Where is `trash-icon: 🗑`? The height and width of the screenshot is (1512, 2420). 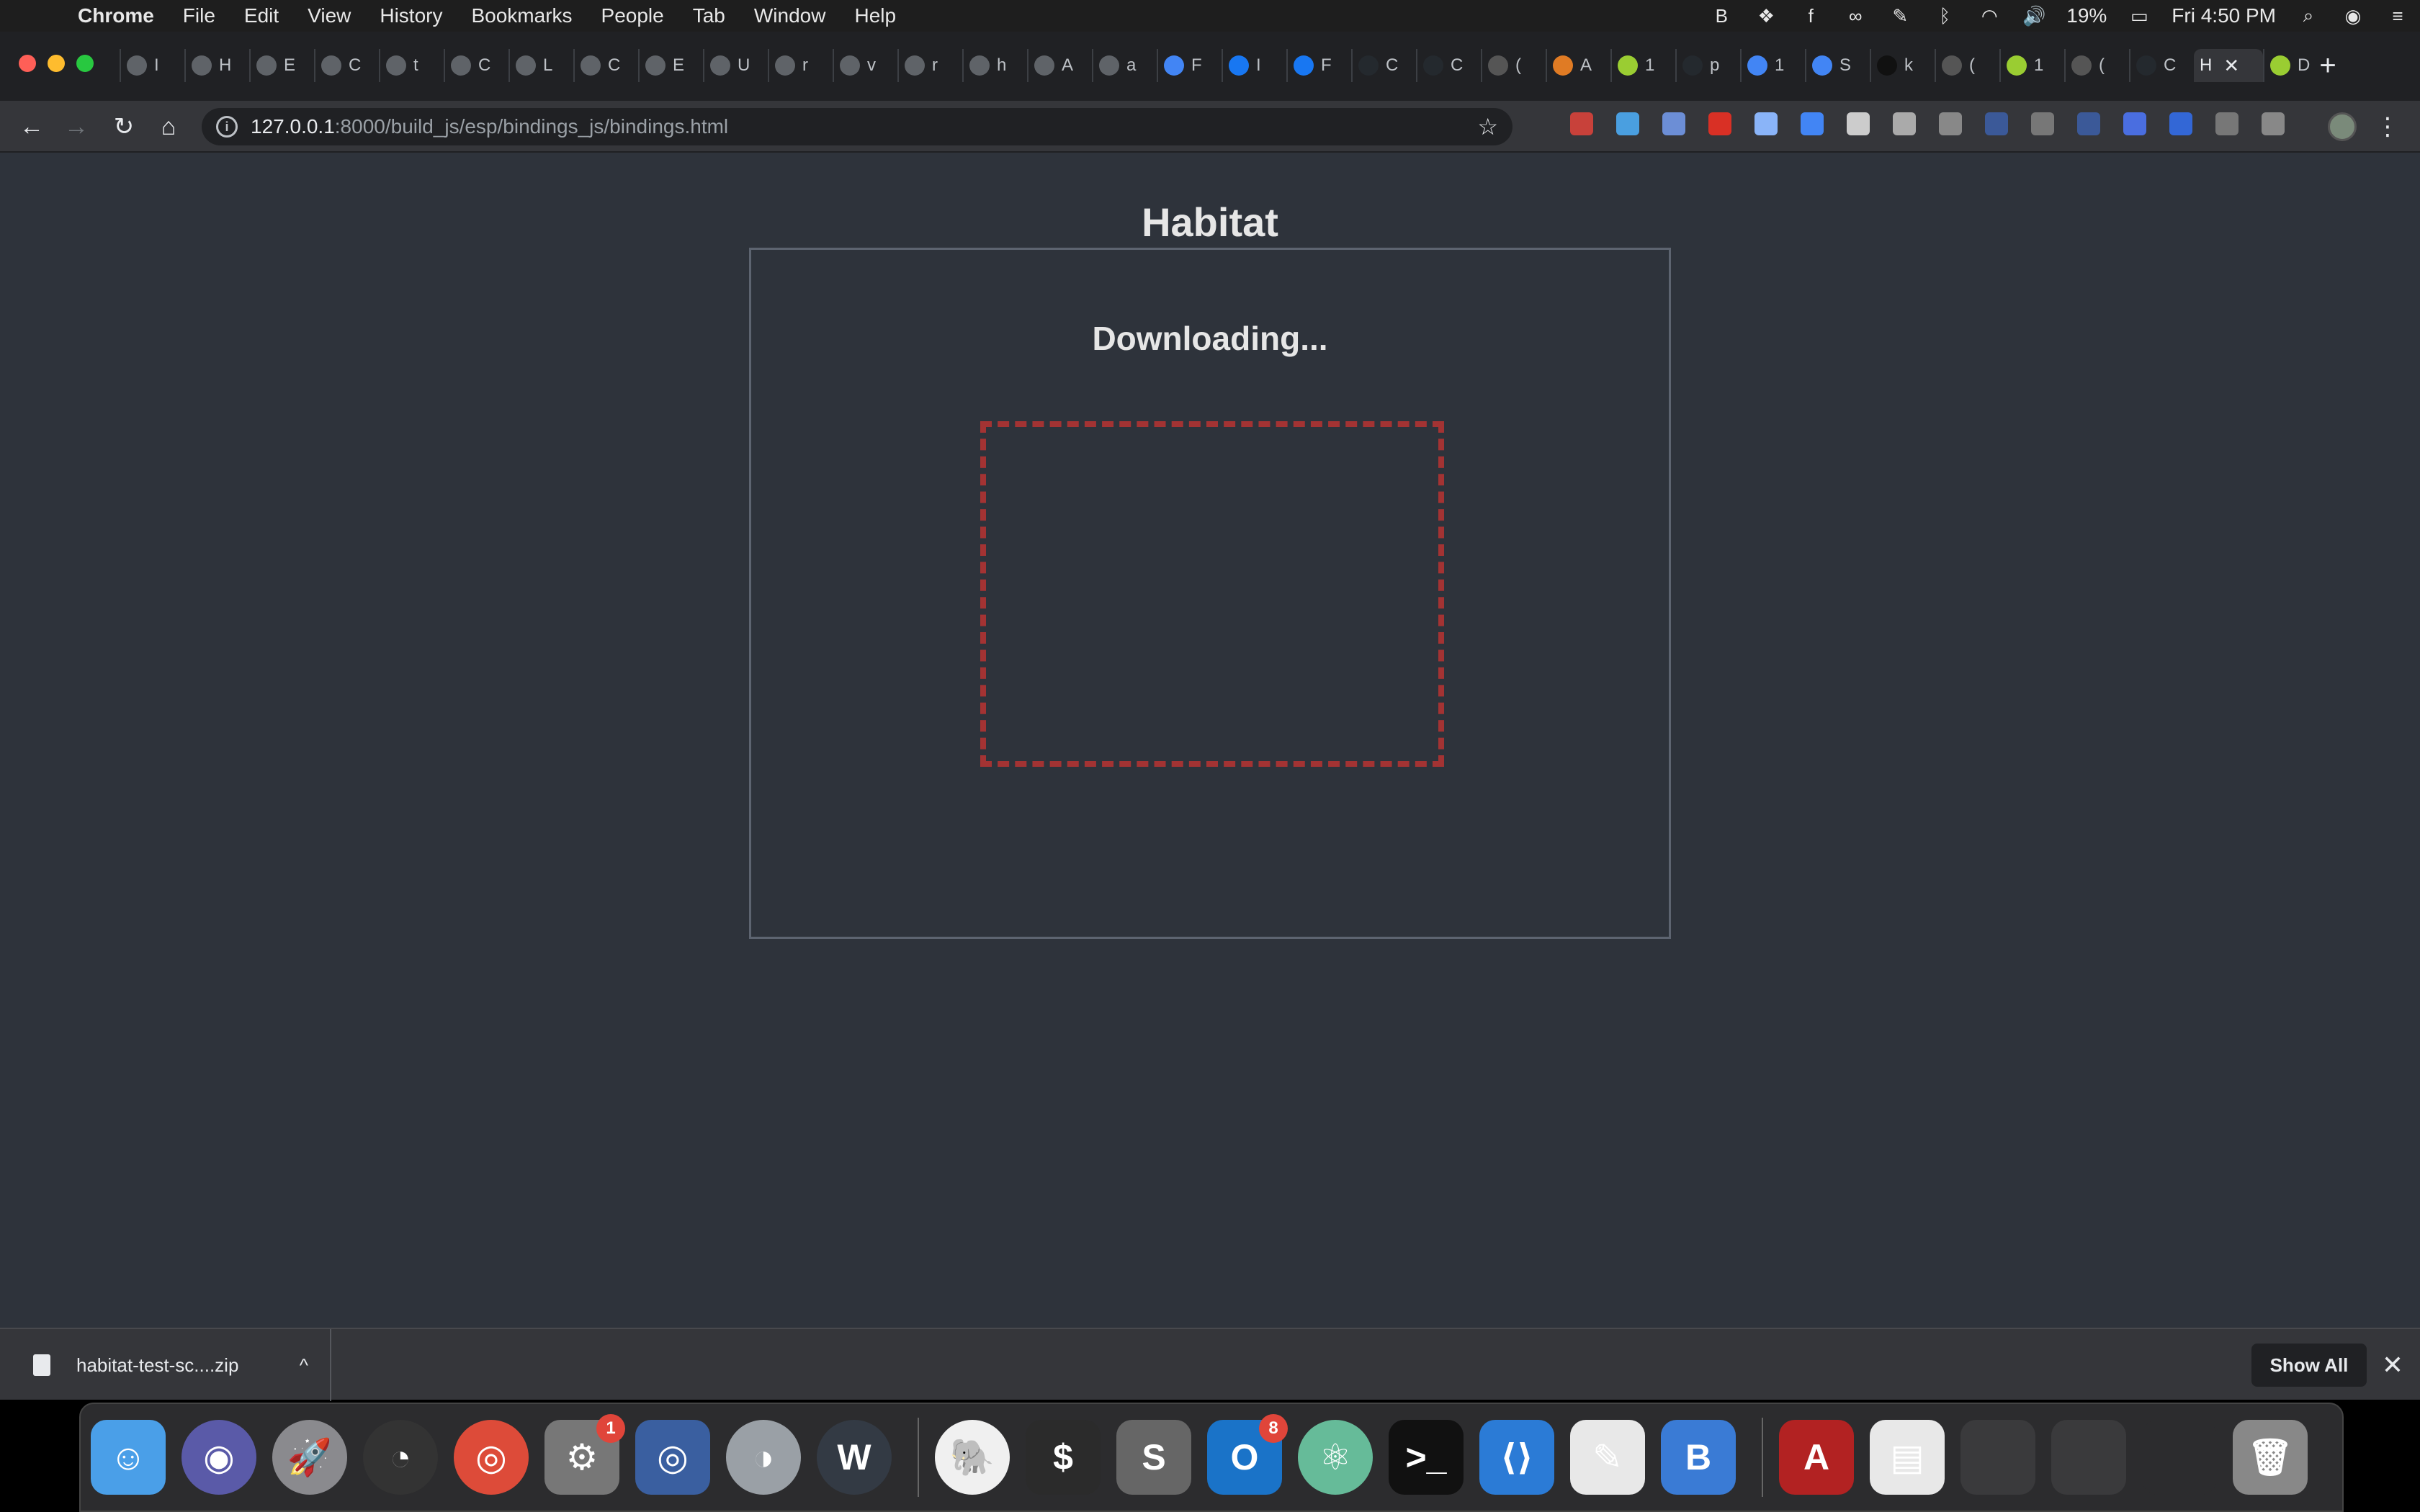 trash-icon: 🗑 is located at coordinates (2270, 1457).